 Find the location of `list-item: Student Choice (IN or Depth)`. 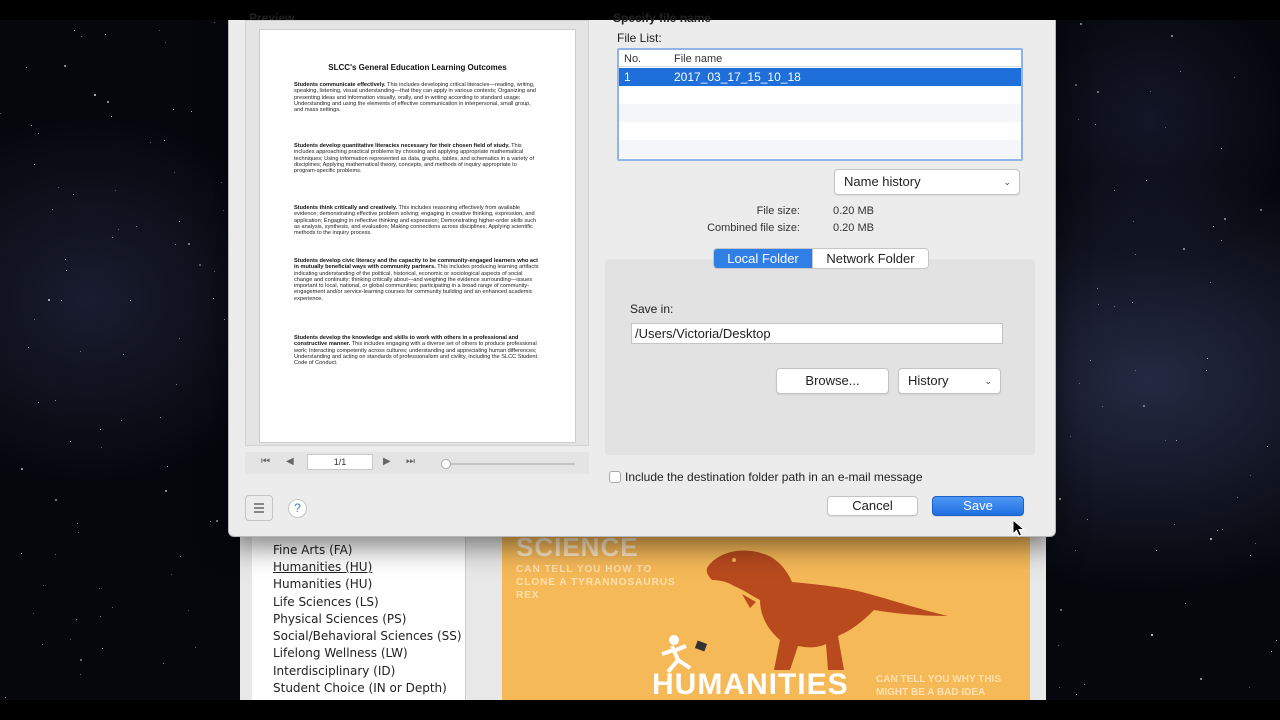

list-item: Student Choice (IN or Depth) is located at coordinates (360, 688).